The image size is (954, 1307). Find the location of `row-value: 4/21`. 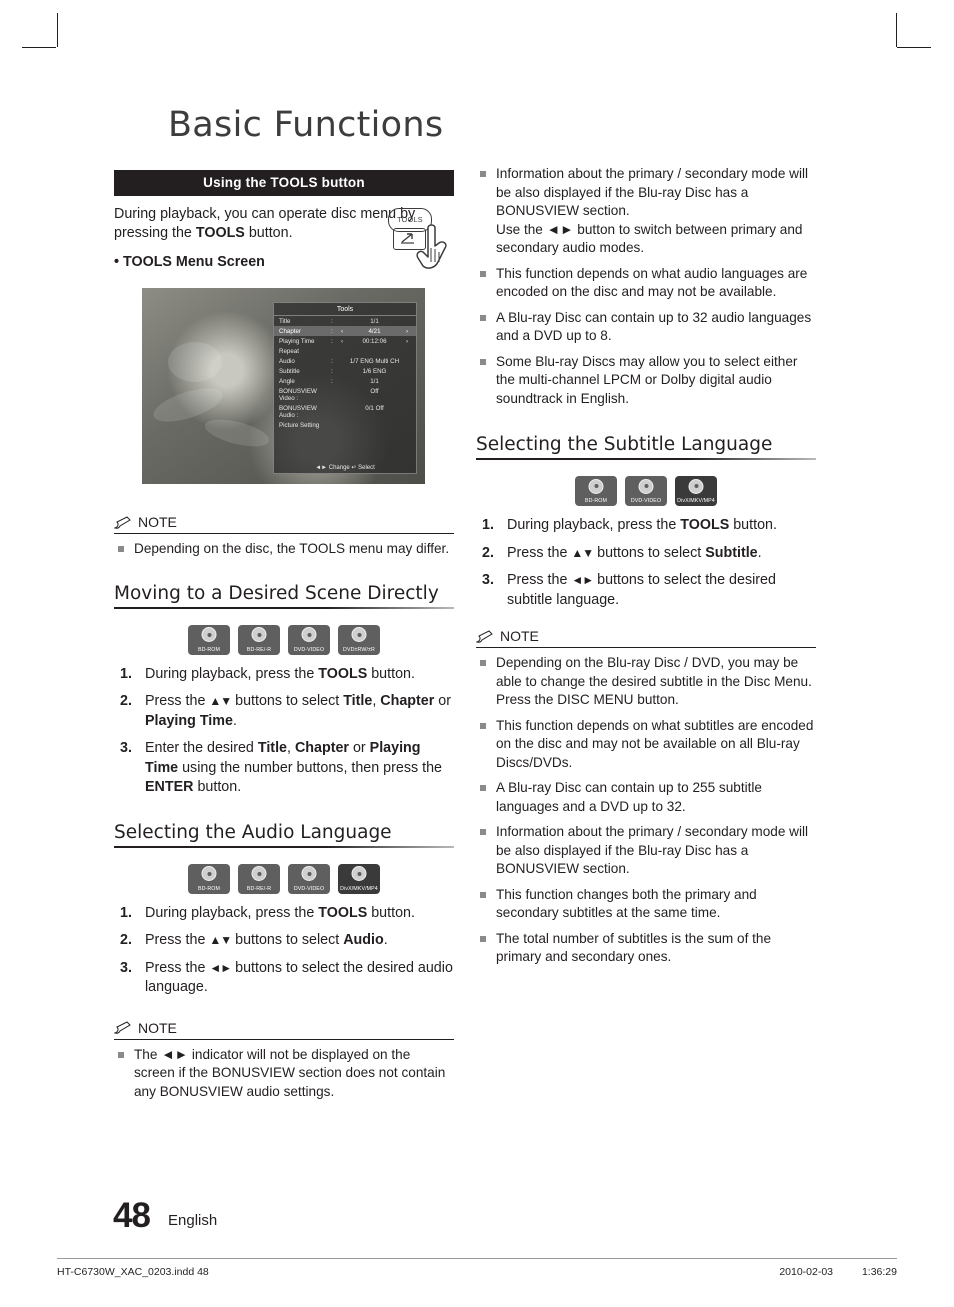

row-value: 4/21 is located at coordinates (374, 331).